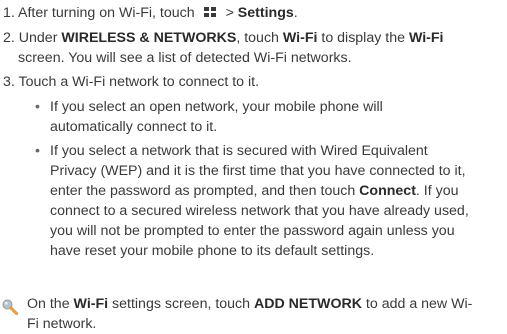 Image resolution: width=507 pixels, height=334 pixels. What do you see at coordinates (300, 38) in the screenshot?
I see `wifi-label: Wi-Fi` at bounding box center [300, 38].